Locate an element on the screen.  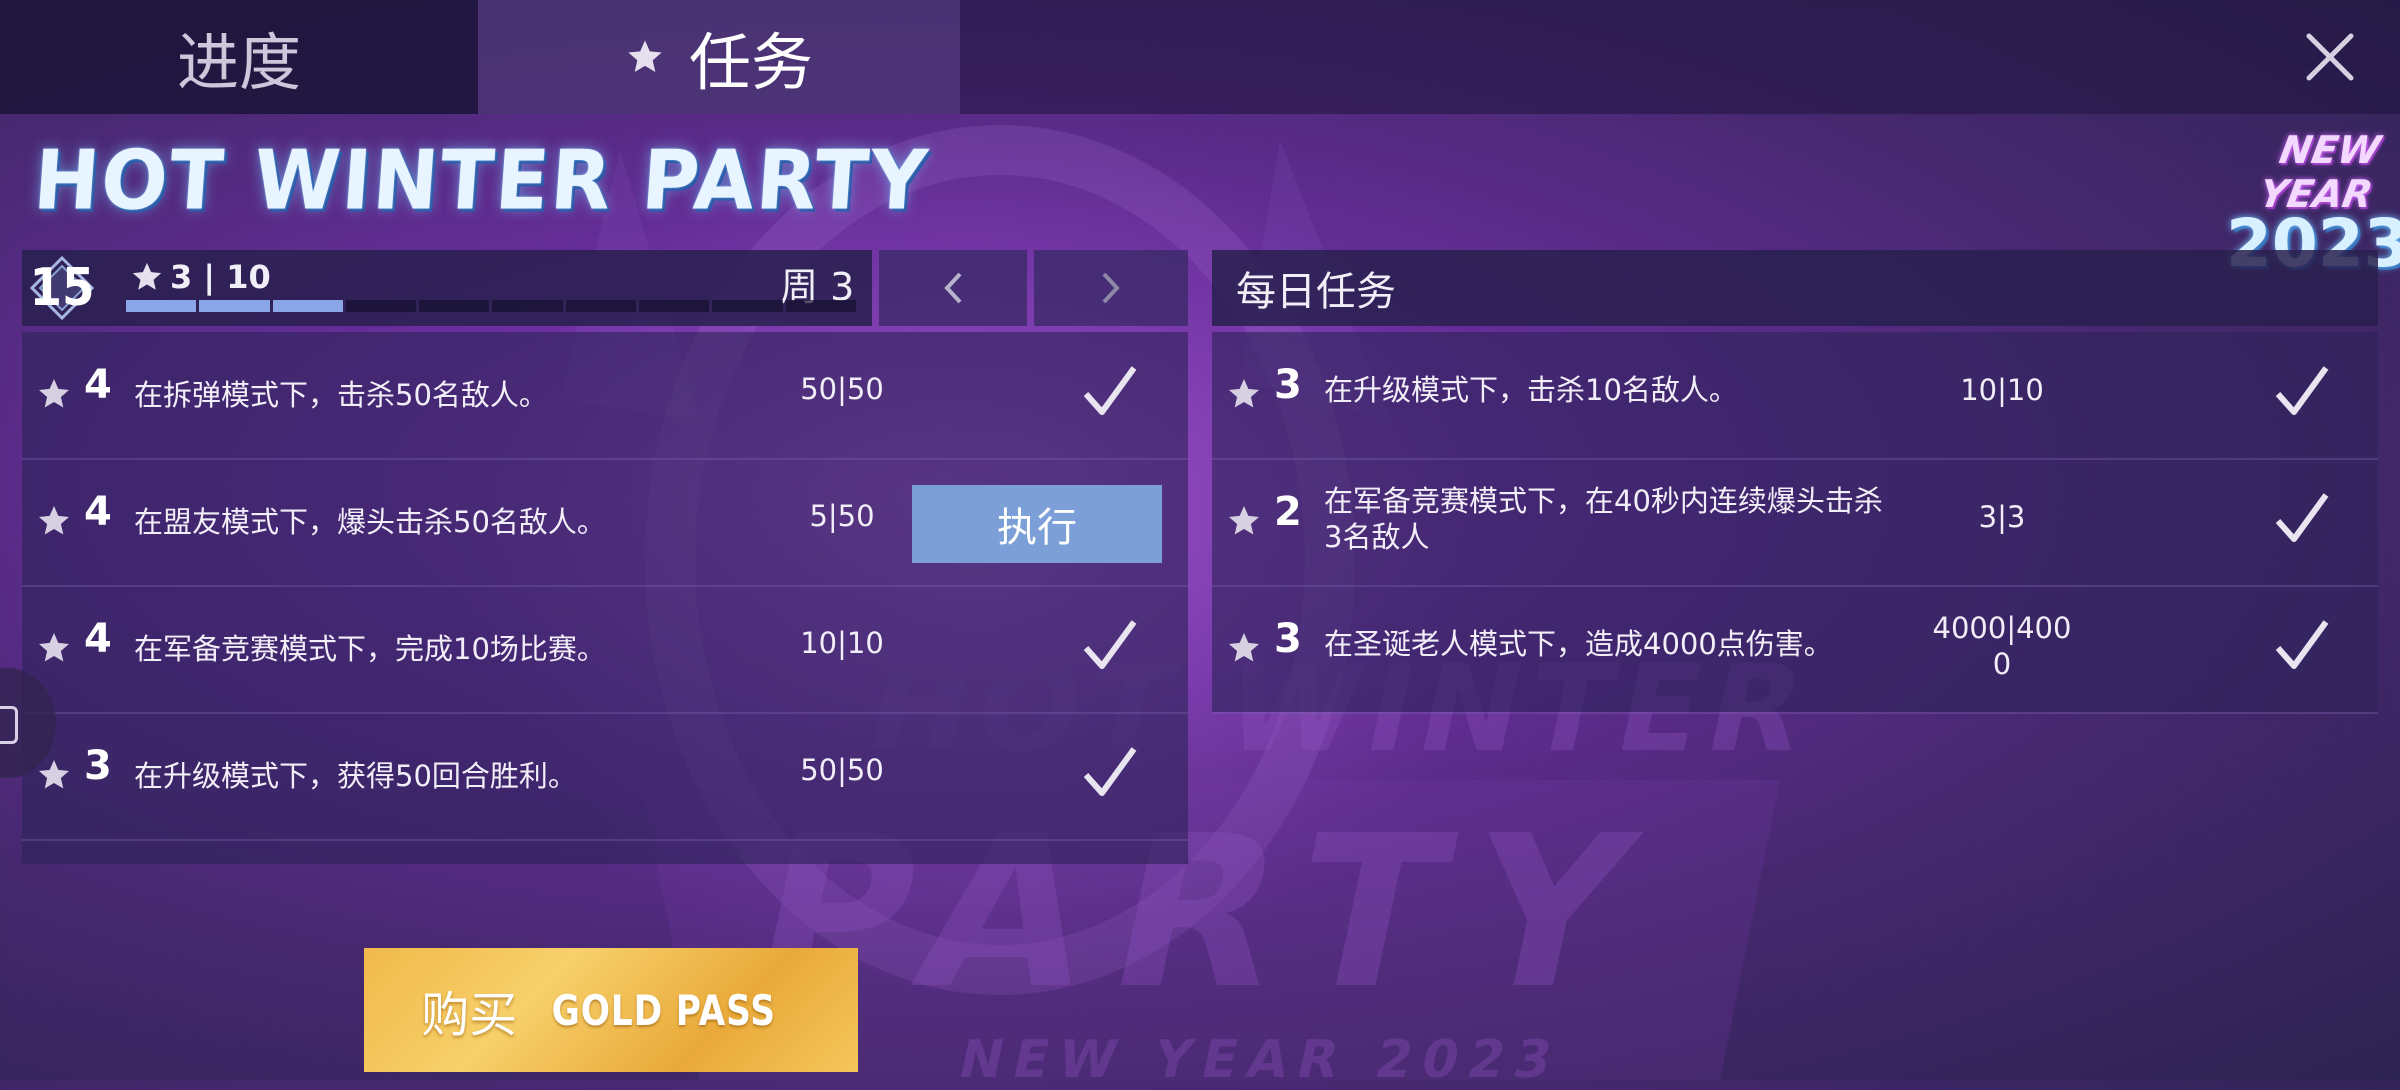
next-week-button is located at coordinates (1111, 288).